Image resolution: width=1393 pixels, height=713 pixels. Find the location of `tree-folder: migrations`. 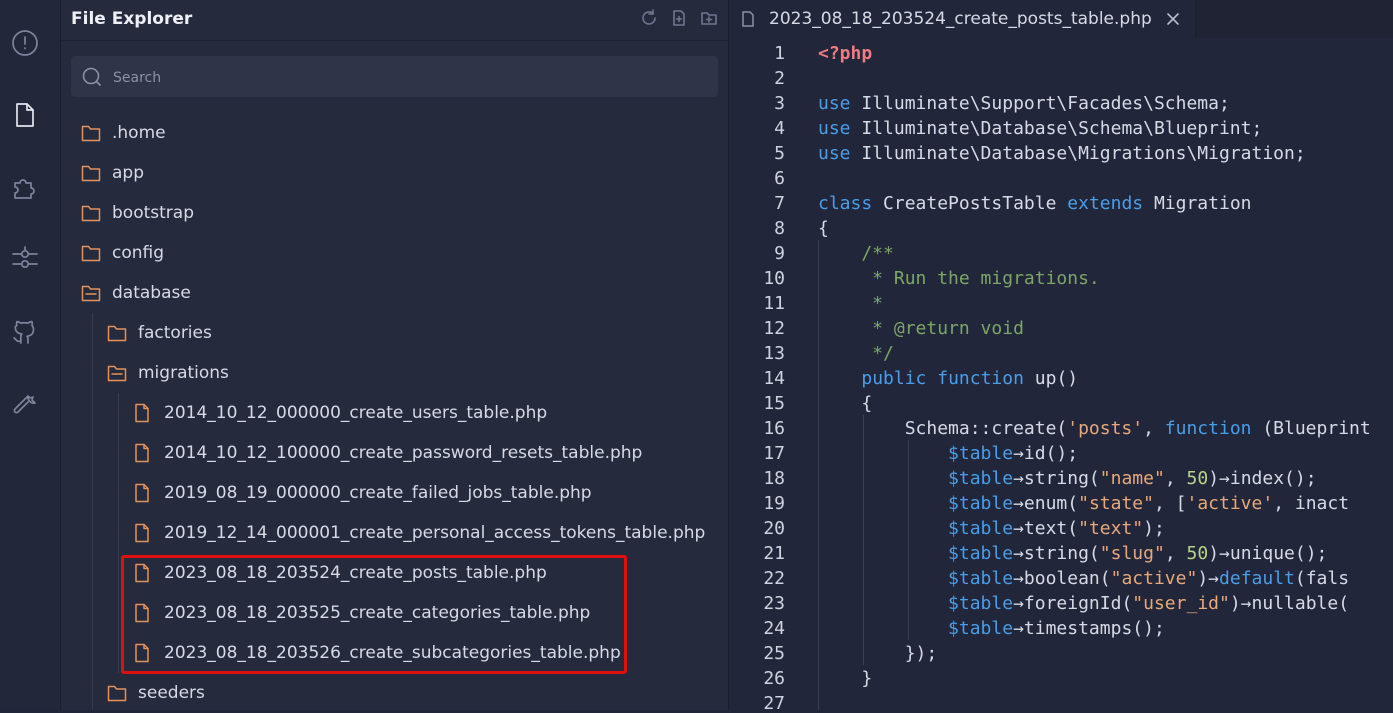

tree-folder: migrations is located at coordinates (168, 373).